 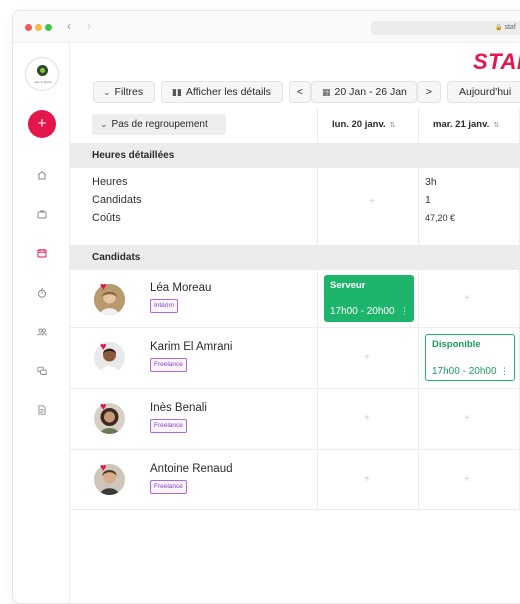 What do you see at coordinates (42, 293) in the screenshot?
I see `timer-icon` at bounding box center [42, 293].